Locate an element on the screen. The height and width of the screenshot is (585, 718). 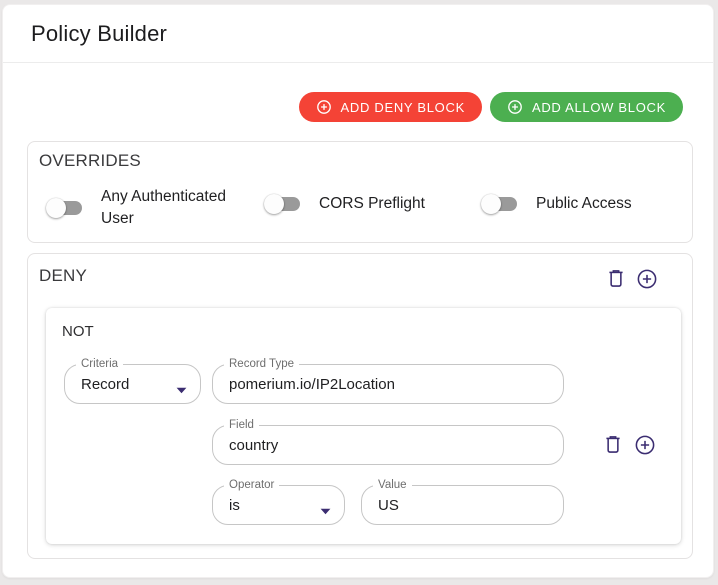
record-type-field: Record Type is located at coordinates (388, 381).